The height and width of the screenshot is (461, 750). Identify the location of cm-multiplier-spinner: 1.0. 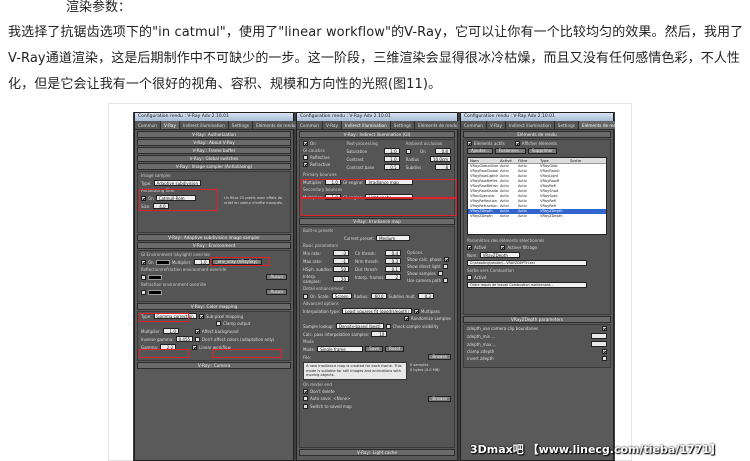
(170, 331).